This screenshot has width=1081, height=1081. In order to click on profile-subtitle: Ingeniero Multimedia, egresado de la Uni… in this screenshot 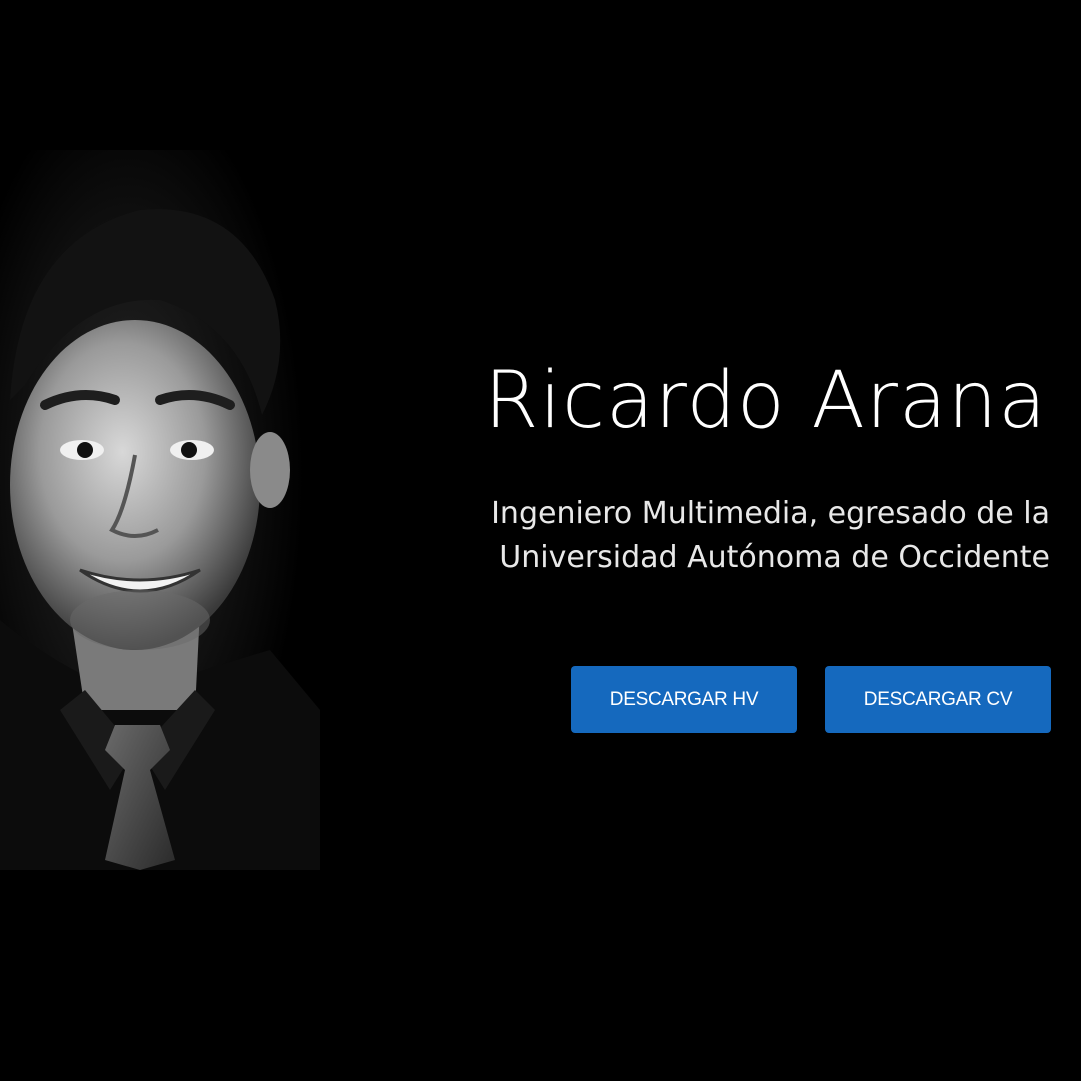, I will do `click(690, 536)`.